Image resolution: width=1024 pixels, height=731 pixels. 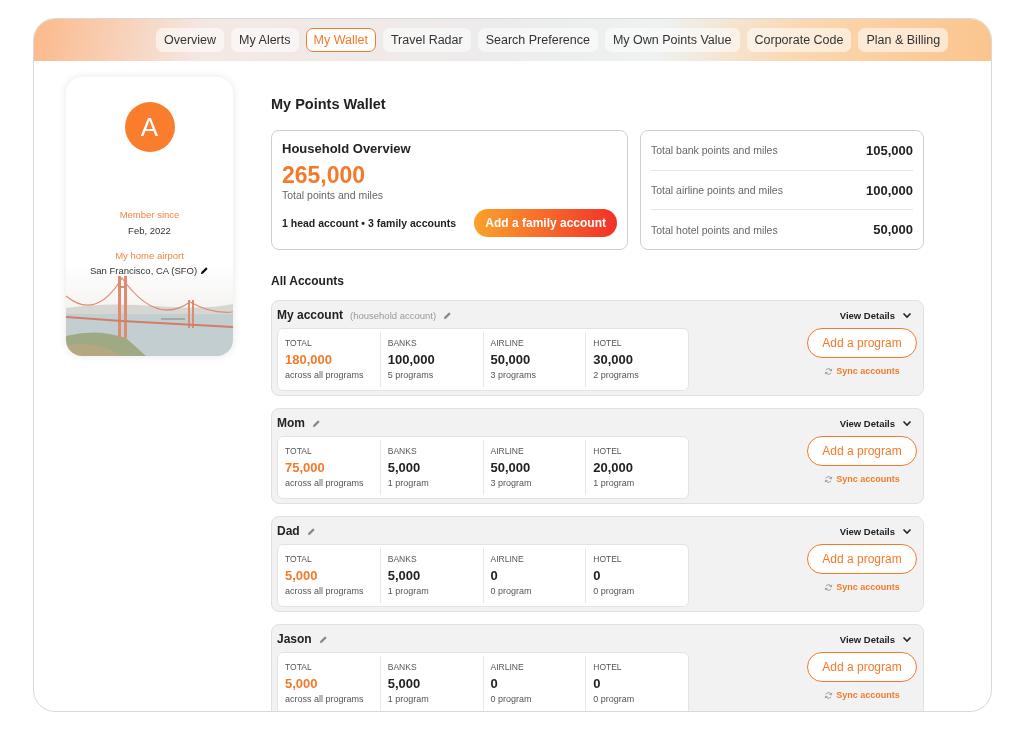 I want to click on total-value: 100,000, so click(x=889, y=190).